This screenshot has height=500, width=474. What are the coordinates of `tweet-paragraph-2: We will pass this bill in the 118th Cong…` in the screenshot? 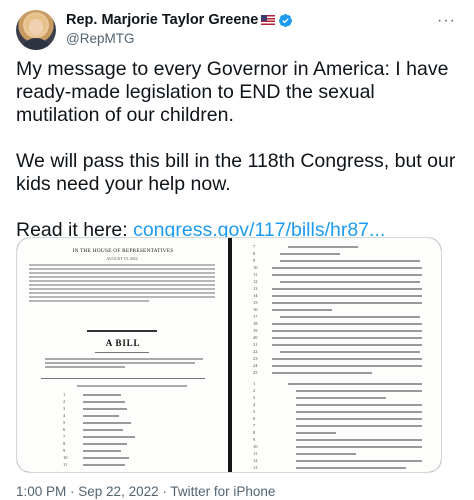 It's located at (236, 172).